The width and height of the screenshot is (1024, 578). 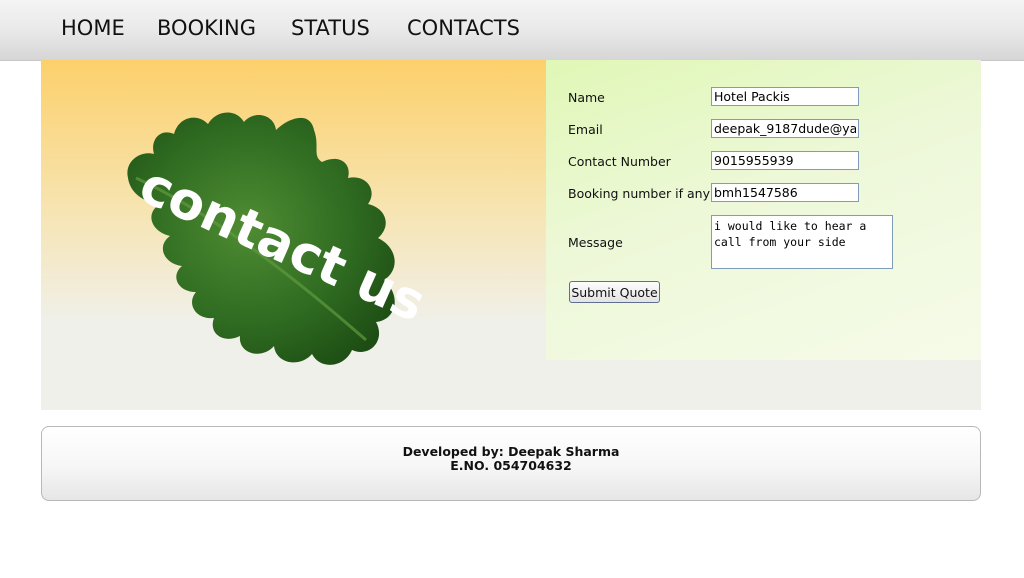 I want to click on email-label: Email, so click(x=585, y=129).